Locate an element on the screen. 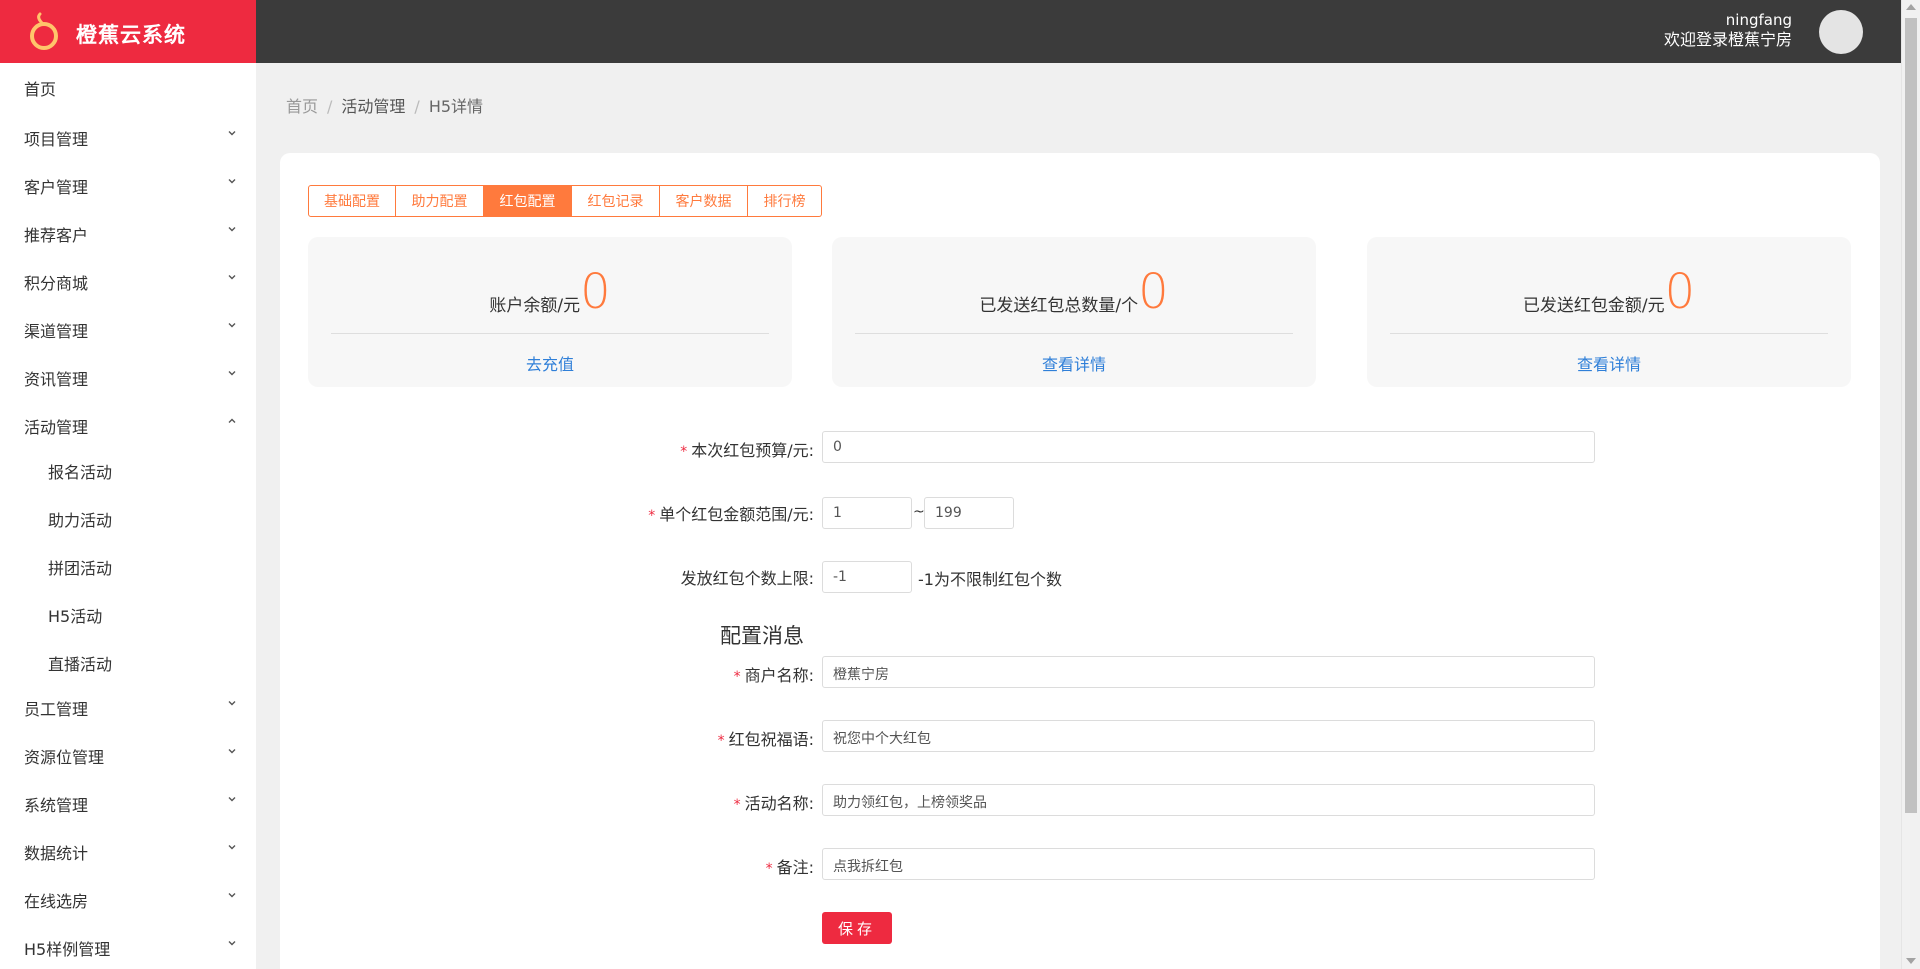  sidebar-item-label: 渠道管理 is located at coordinates (56, 331).